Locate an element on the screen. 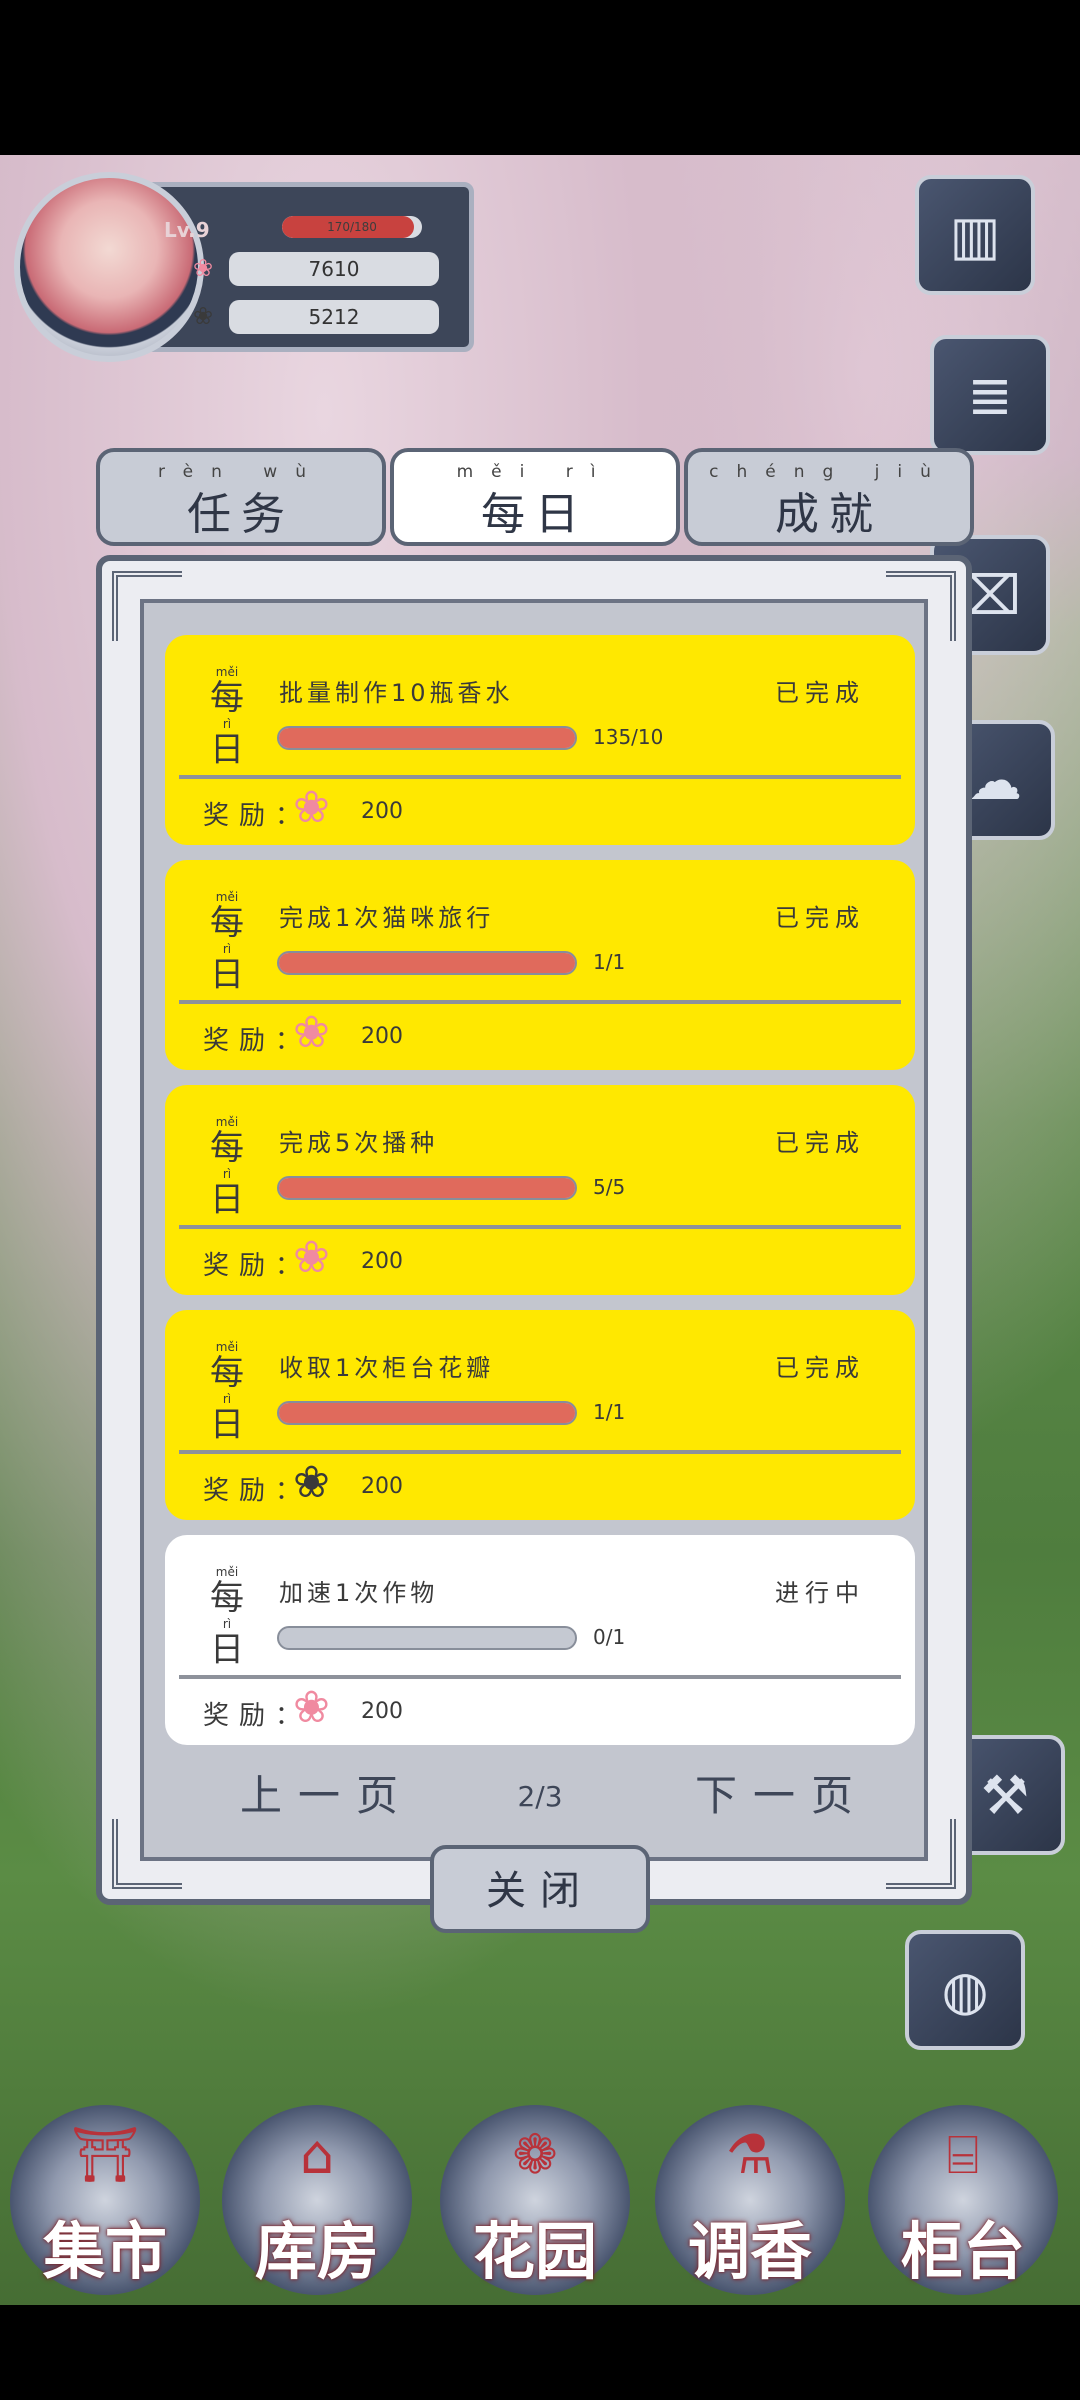 This screenshot has height=2400, width=1080. tab-achievements: chéng jiù 成就 is located at coordinates (829, 497).